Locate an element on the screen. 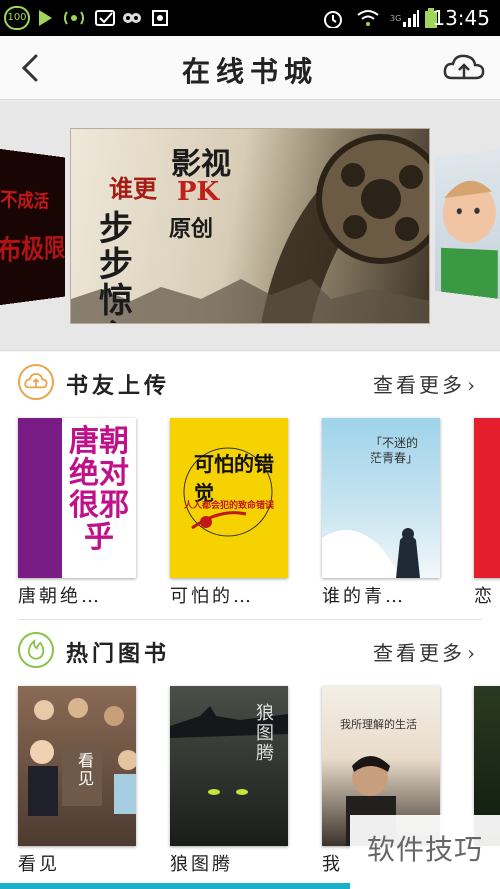 The width and height of the screenshot is (500, 889). app-header: 在线书城 is located at coordinates (250, 68).